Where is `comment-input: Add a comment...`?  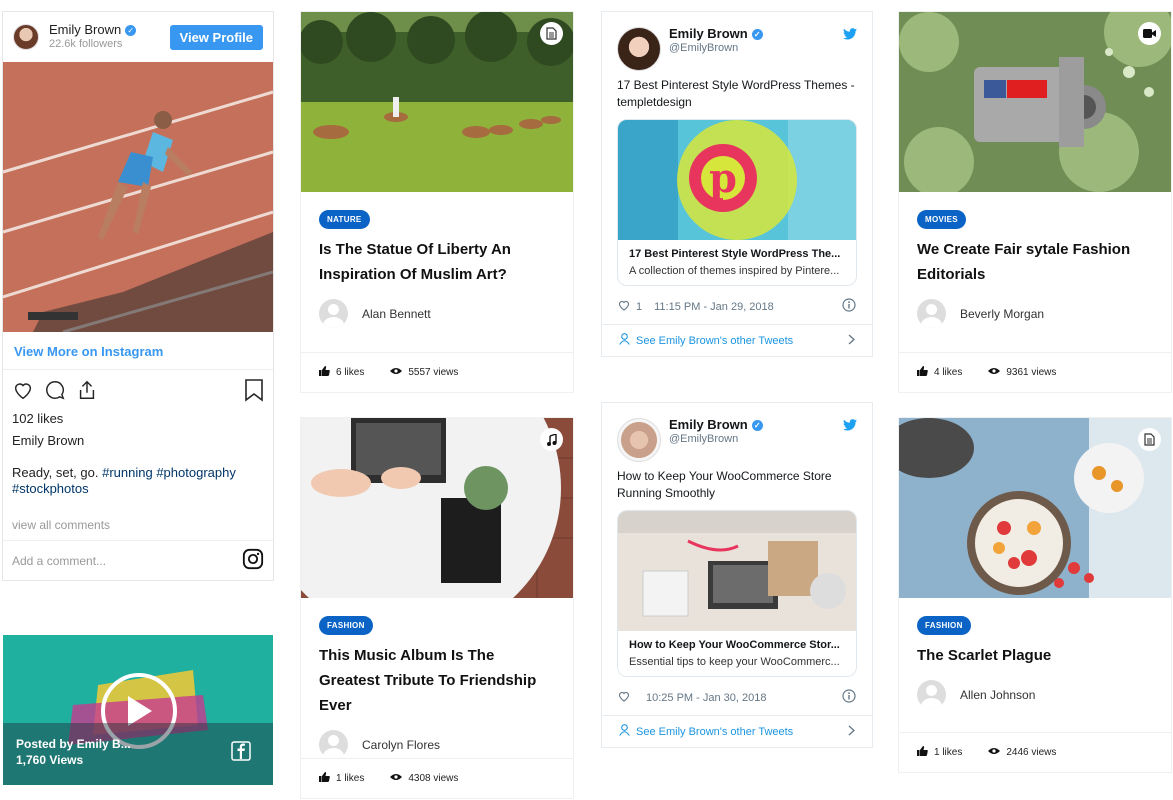
comment-input: Add a comment... is located at coordinates (59, 561).